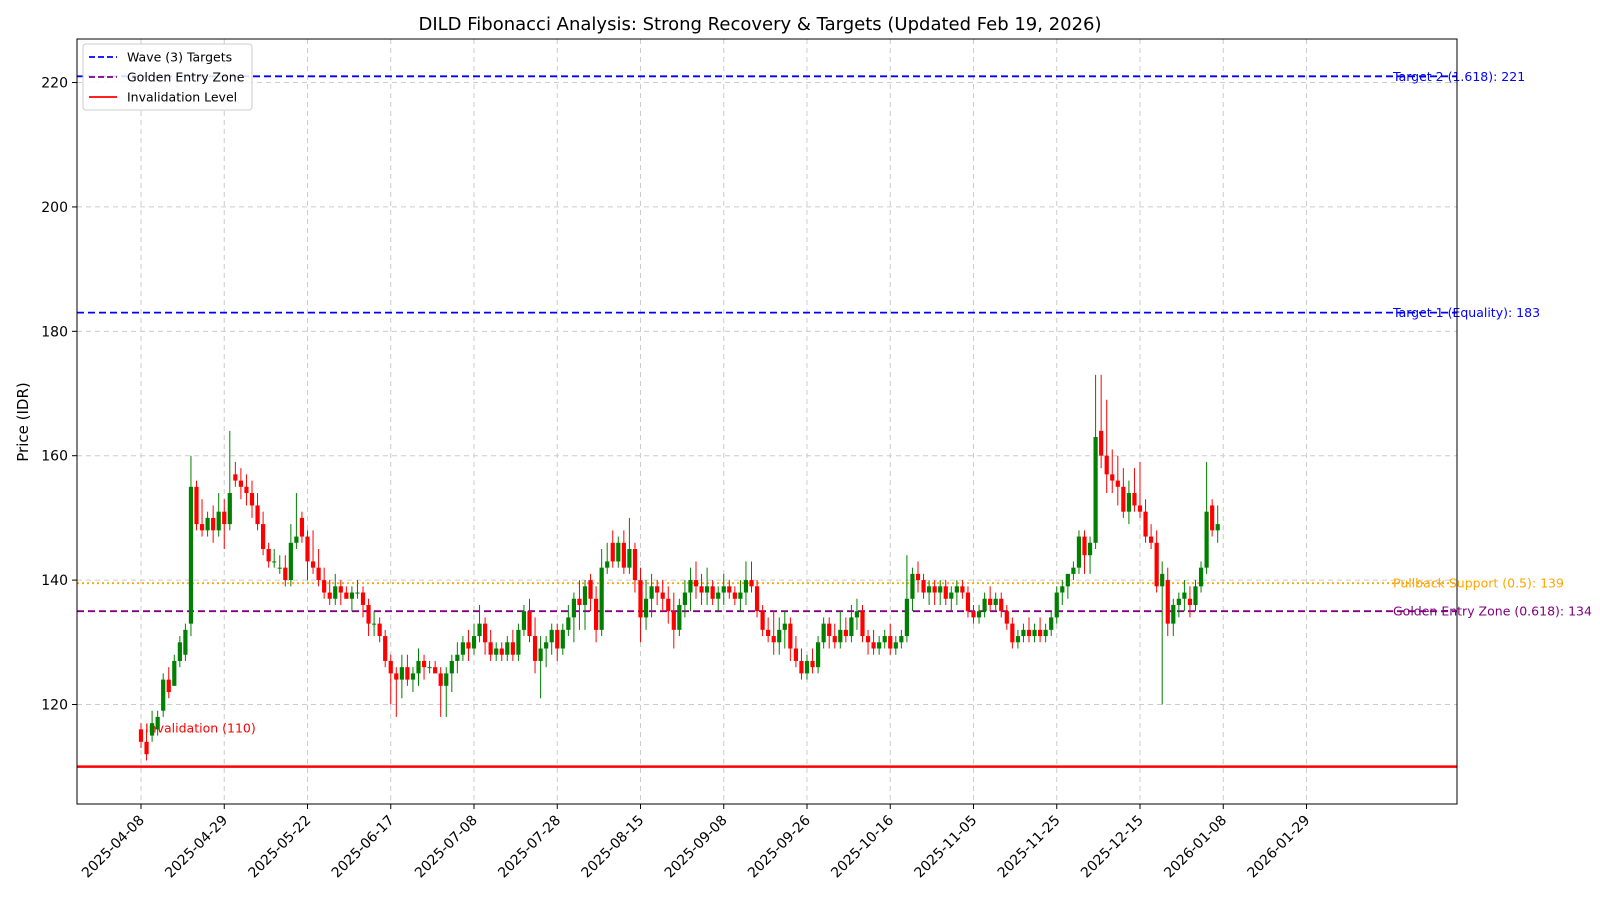 The image size is (1600, 900). Describe the element at coordinates (54, 457) in the screenshot. I see `y-tick-label: 160` at that location.